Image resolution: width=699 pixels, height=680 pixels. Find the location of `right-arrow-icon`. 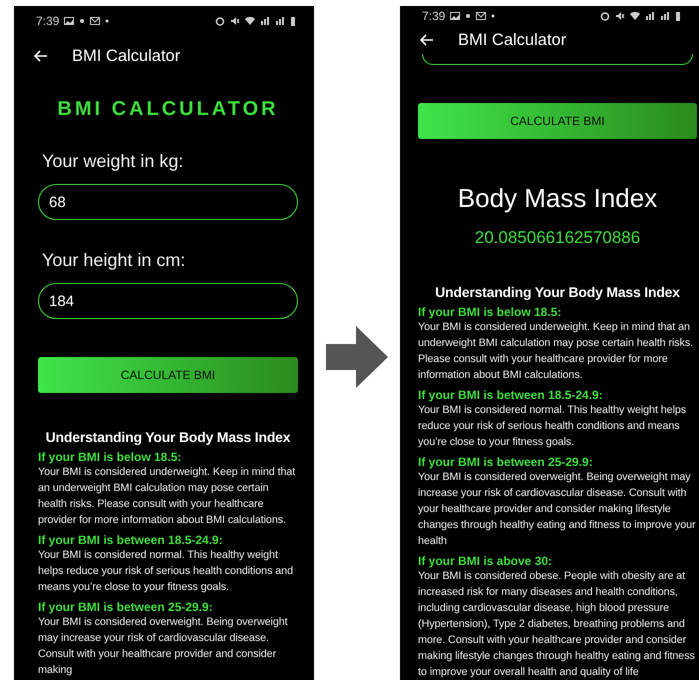

right-arrow-icon is located at coordinates (357, 357).